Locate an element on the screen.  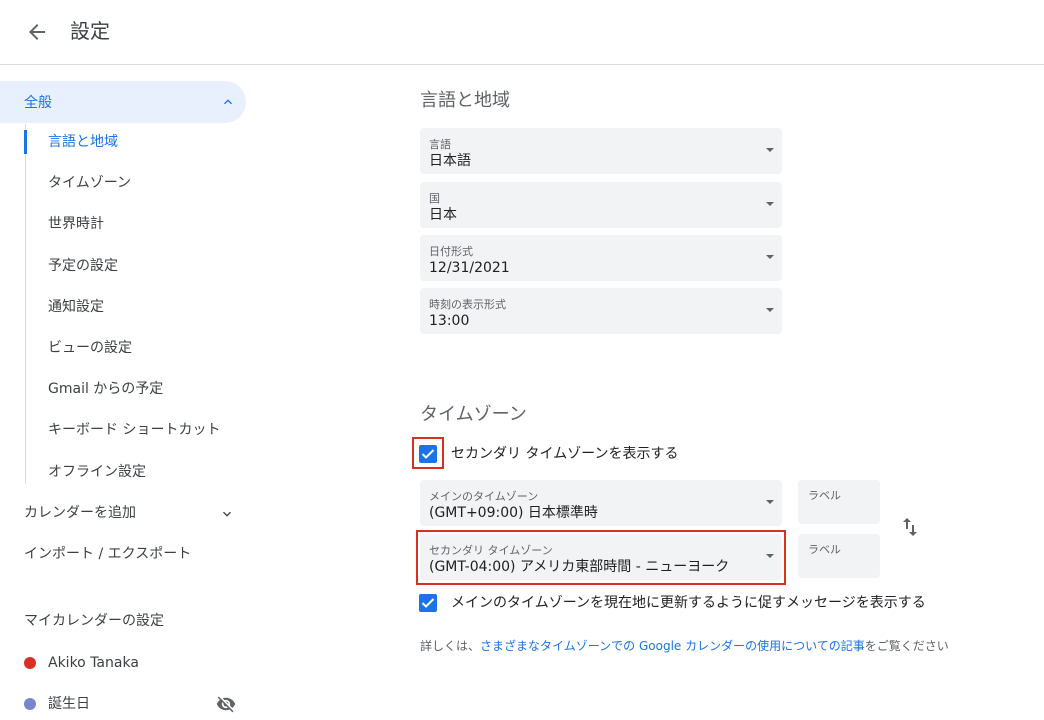
date-format-select: 日付形式 12/31/2021 is located at coordinates (601, 258).